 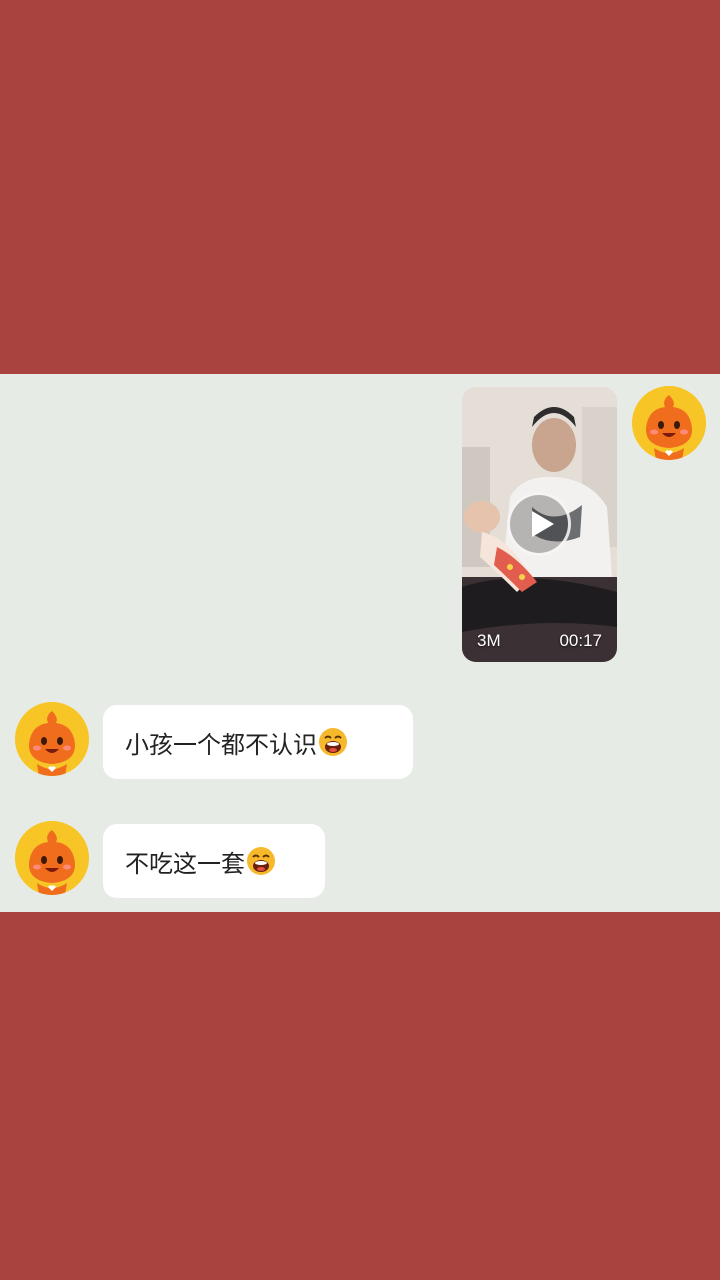 I want to click on video-size: 3M, so click(x=489, y=640).